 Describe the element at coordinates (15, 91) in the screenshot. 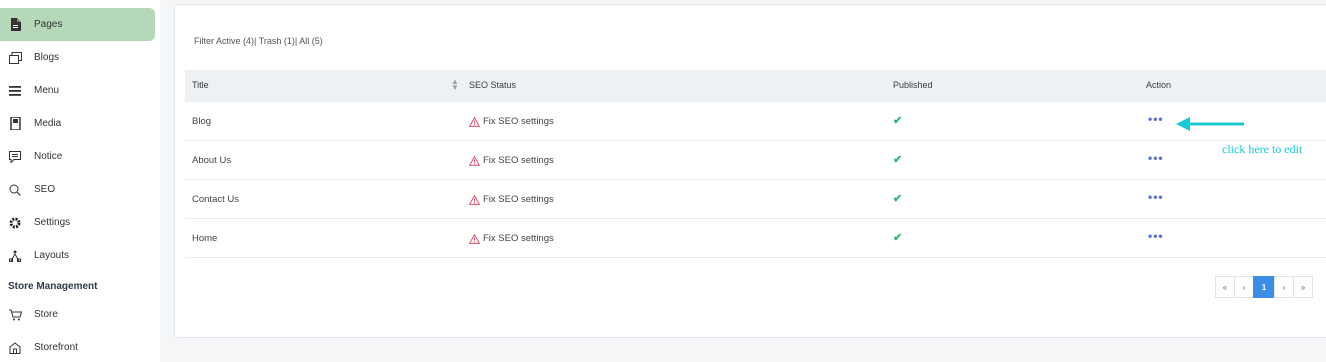

I see `hamburger-icon` at that location.